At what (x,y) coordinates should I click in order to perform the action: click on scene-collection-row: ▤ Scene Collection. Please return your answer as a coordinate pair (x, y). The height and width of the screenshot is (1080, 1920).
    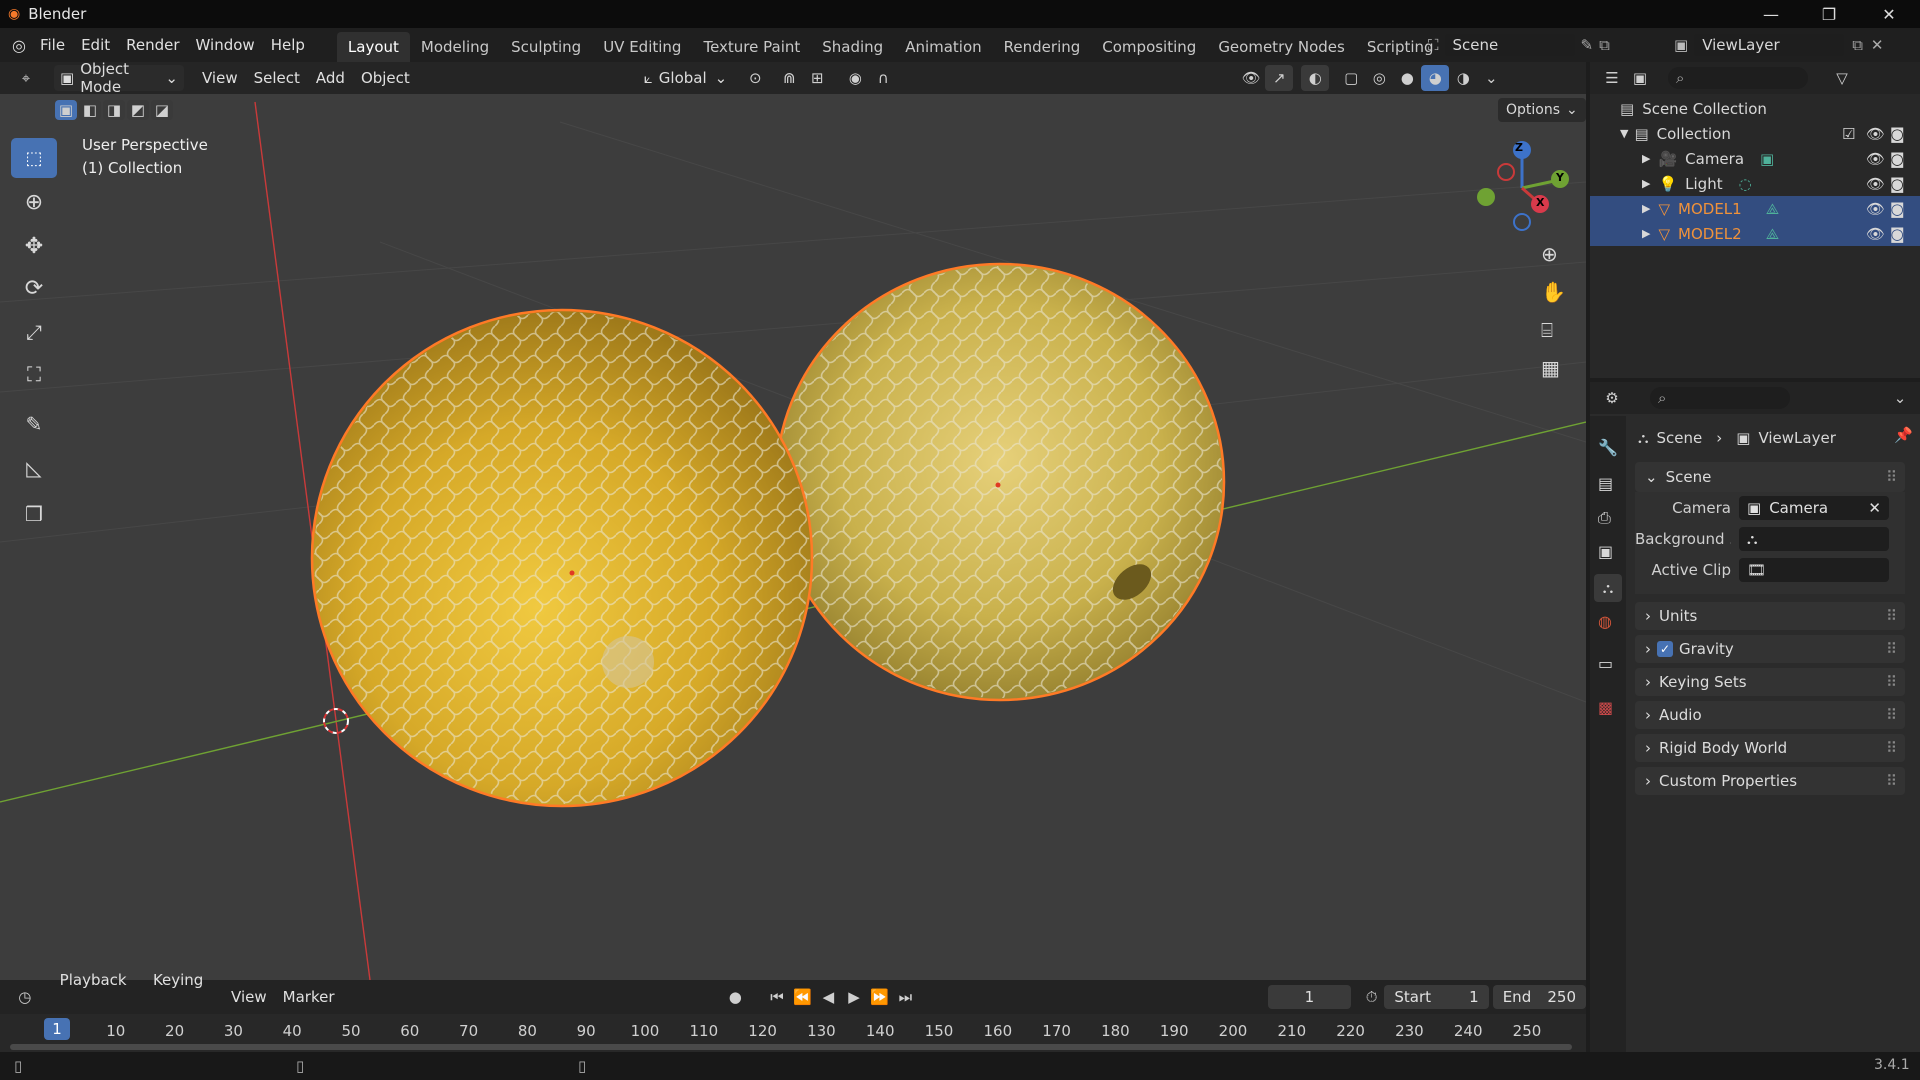
    Looking at the image, I should click on (1755, 108).